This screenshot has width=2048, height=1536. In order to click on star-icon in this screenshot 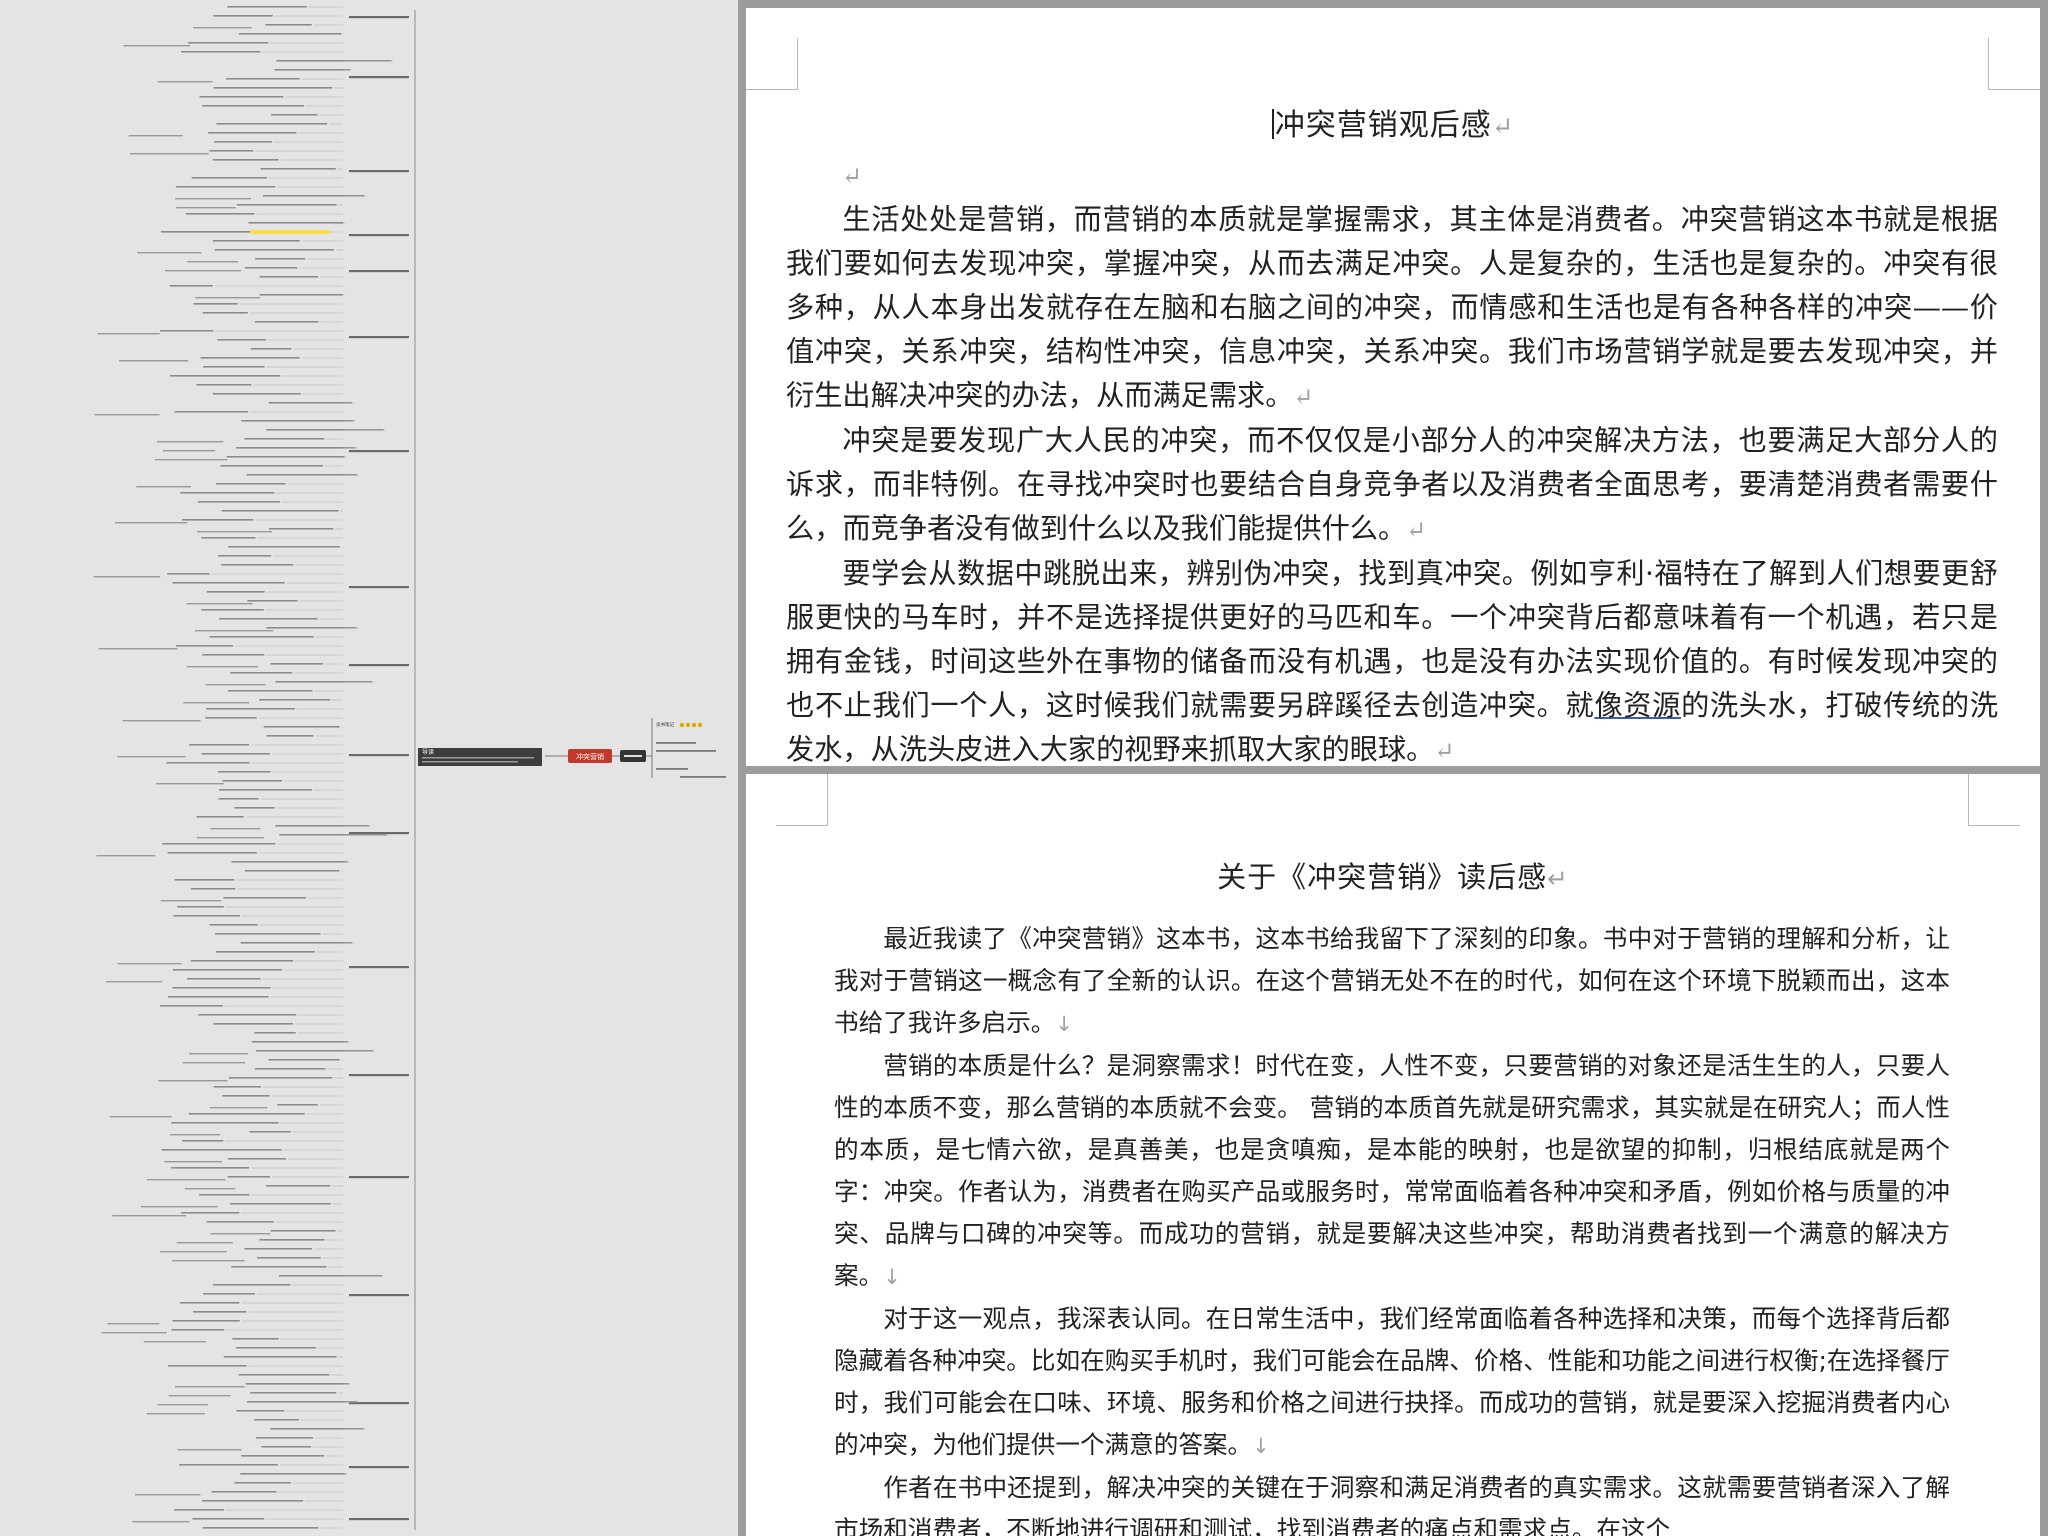, I will do `click(694, 725)`.